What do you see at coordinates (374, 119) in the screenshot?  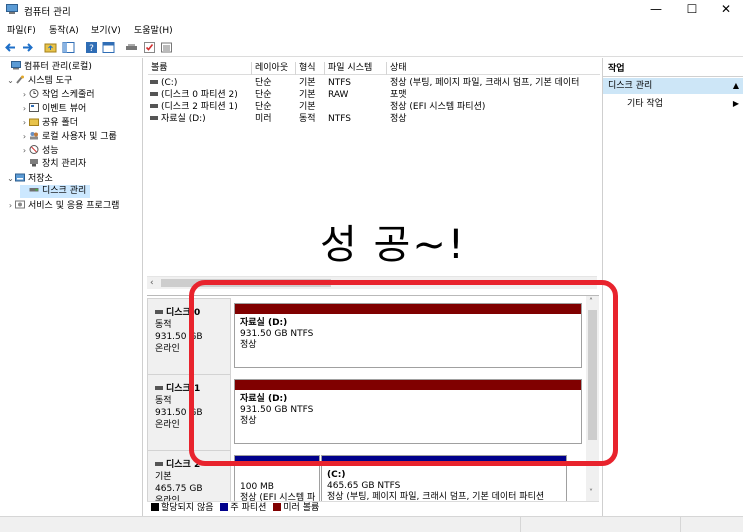 I see `table-row: 자료실 (D:) 미러 동적 NTFS 정상` at bounding box center [374, 119].